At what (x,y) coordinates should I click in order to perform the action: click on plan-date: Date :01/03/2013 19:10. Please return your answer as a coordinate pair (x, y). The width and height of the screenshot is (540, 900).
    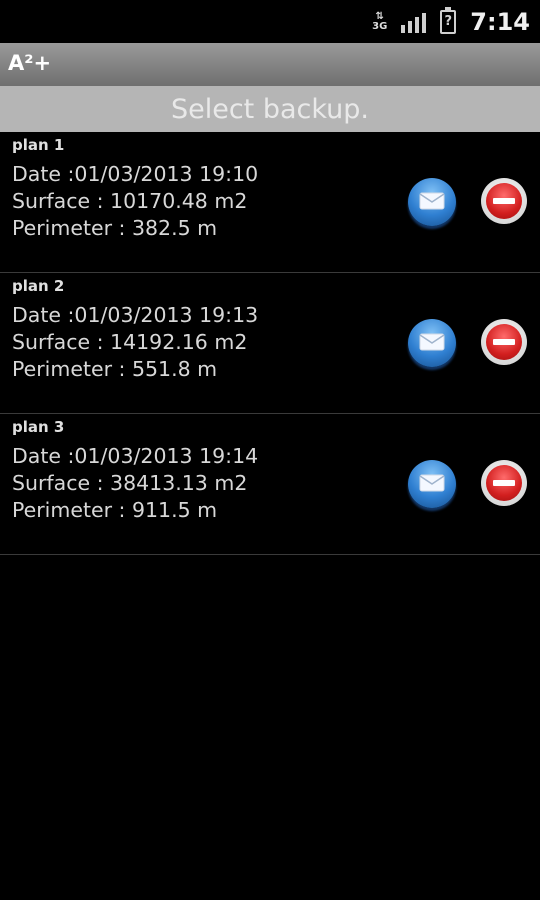
    Looking at the image, I should click on (135, 174).